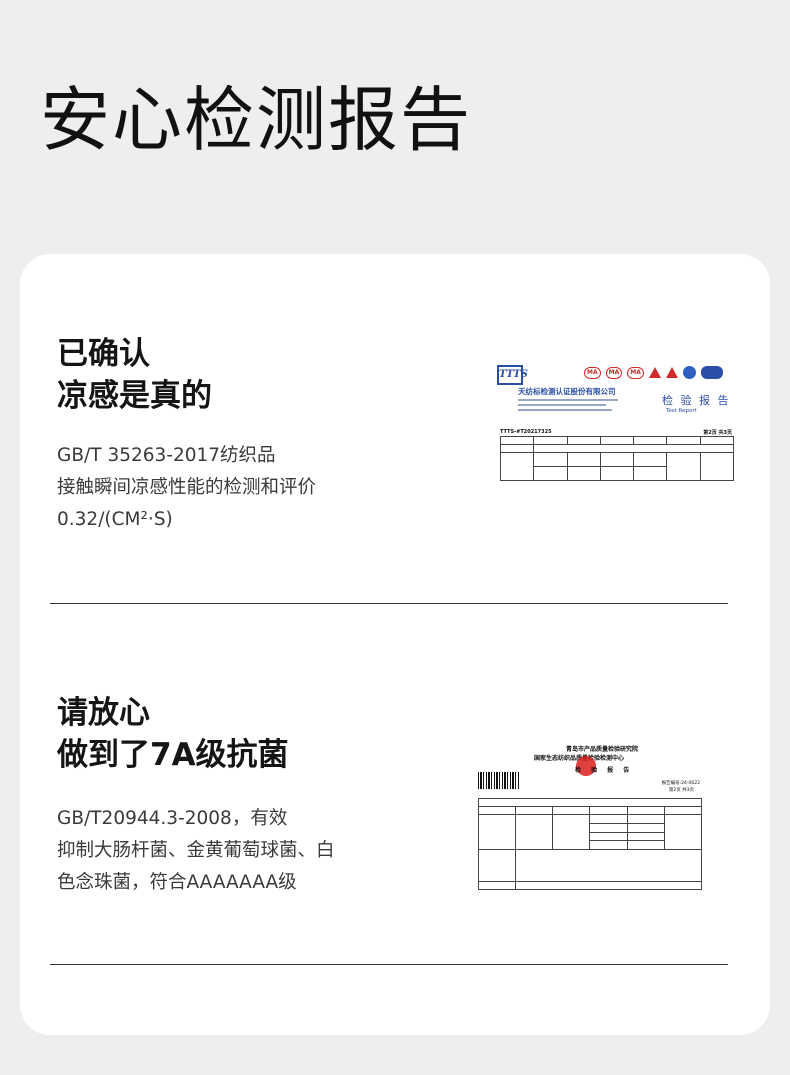 The width and height of the screenshot is (790, 1075). Describe the element at coordinates (711, 372) in the screenshot. I see `cnas-mark-icon` at that location.